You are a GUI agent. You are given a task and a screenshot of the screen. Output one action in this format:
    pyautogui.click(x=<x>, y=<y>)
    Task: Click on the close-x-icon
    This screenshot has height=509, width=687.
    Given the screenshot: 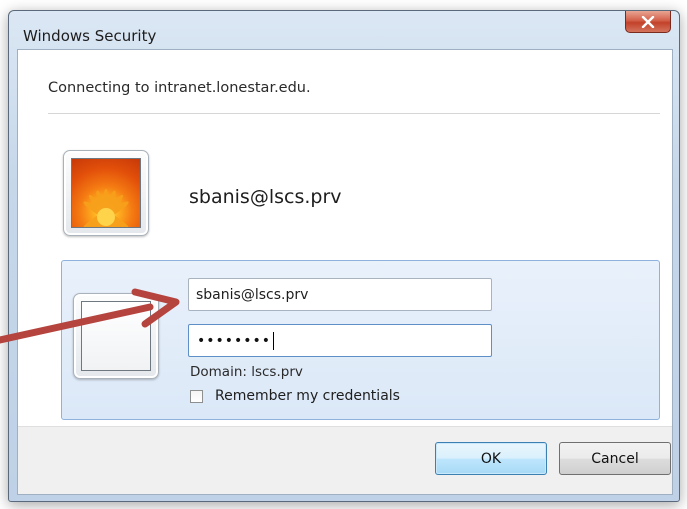 What is the action you would take?
    pyautogui.click(x=648, y=21)
    